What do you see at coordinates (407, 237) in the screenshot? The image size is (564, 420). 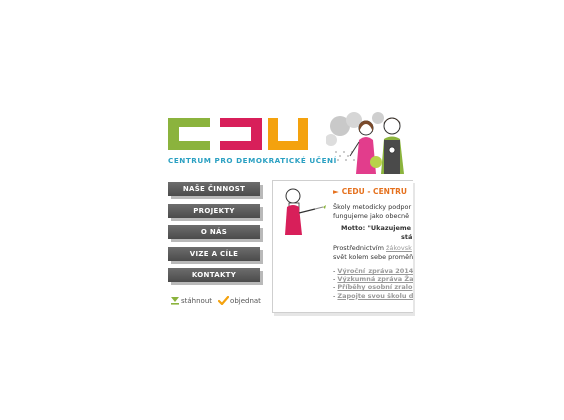 I see `motto-line-2: stá` at bounding box center [407, 237].